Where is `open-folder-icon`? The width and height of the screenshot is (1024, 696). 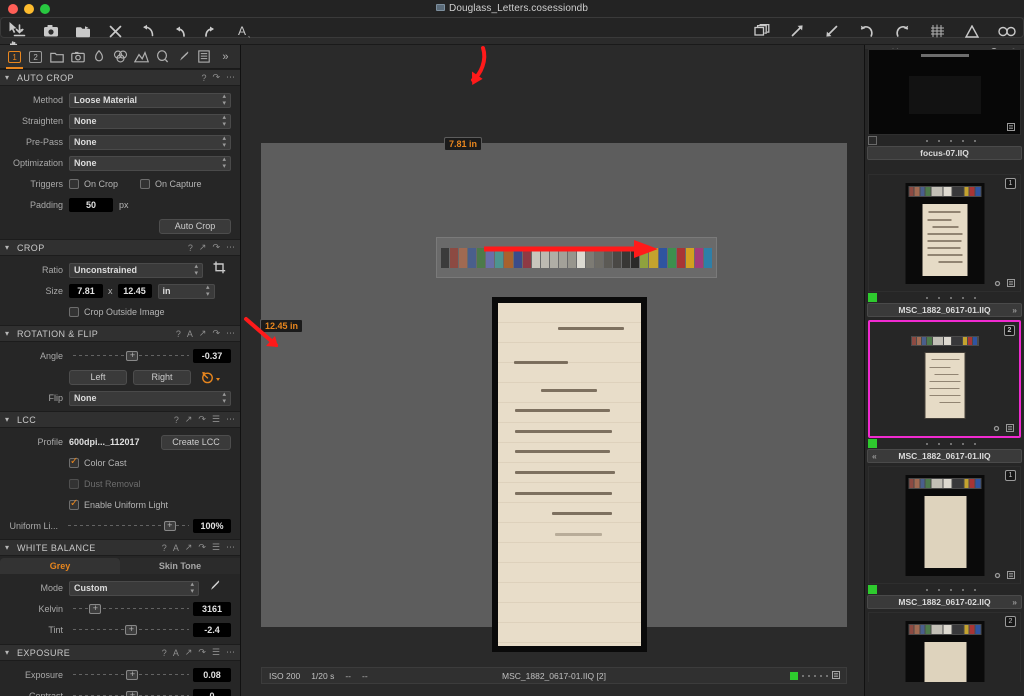
open-folder-icon is located at coordinates (83, 31).